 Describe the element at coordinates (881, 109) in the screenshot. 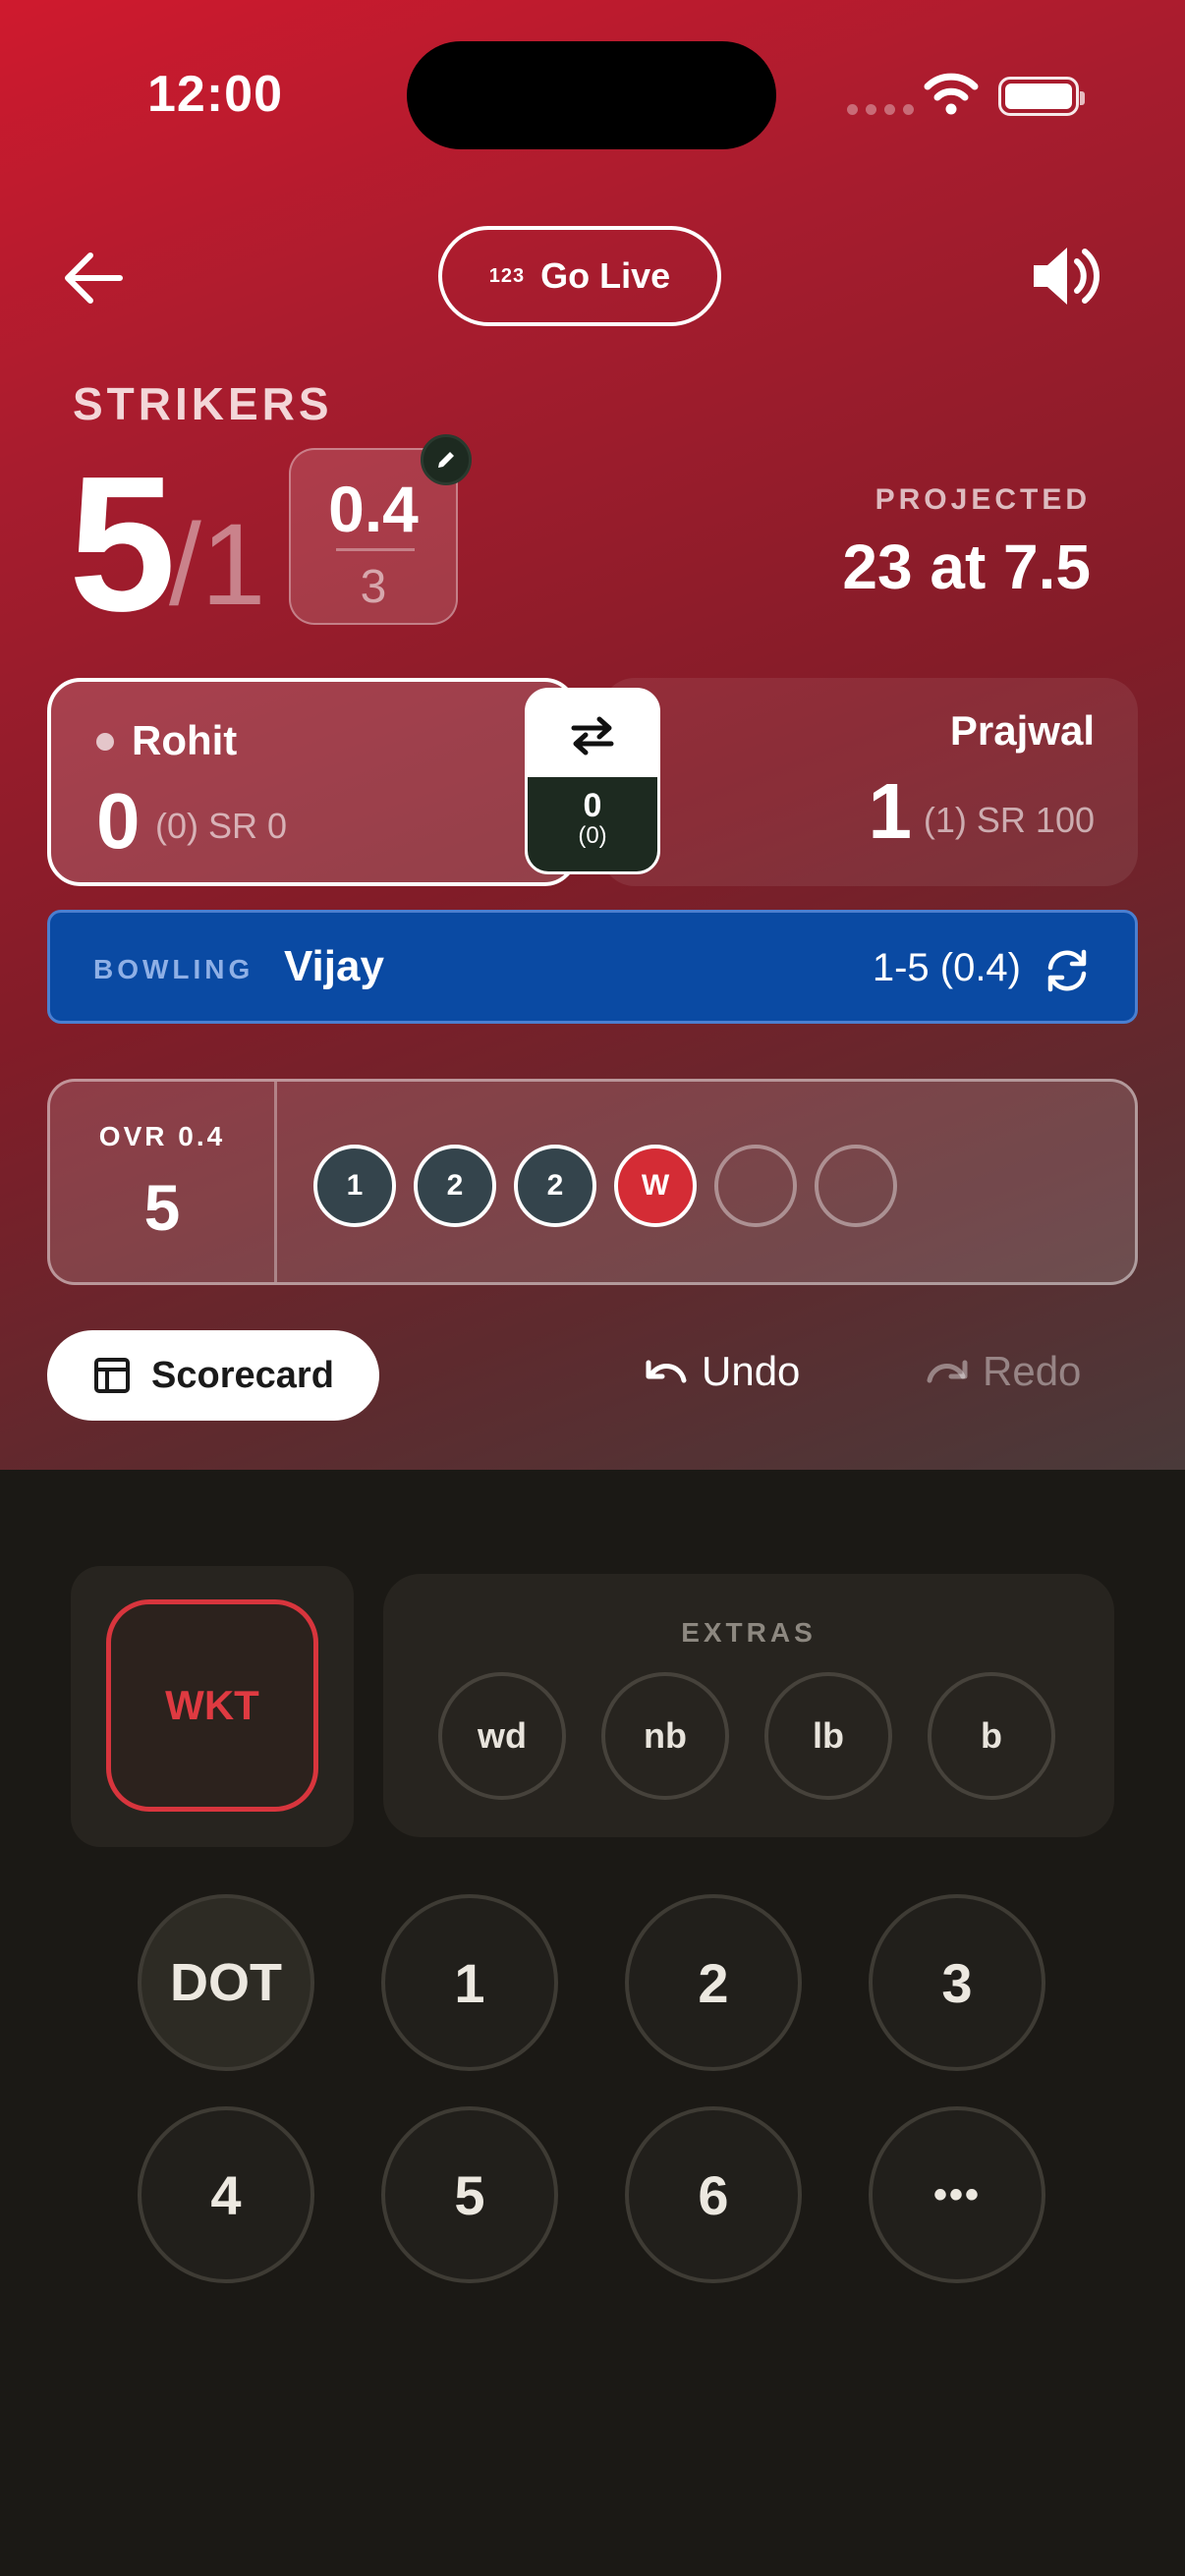

I see `signal-icon` at that location.